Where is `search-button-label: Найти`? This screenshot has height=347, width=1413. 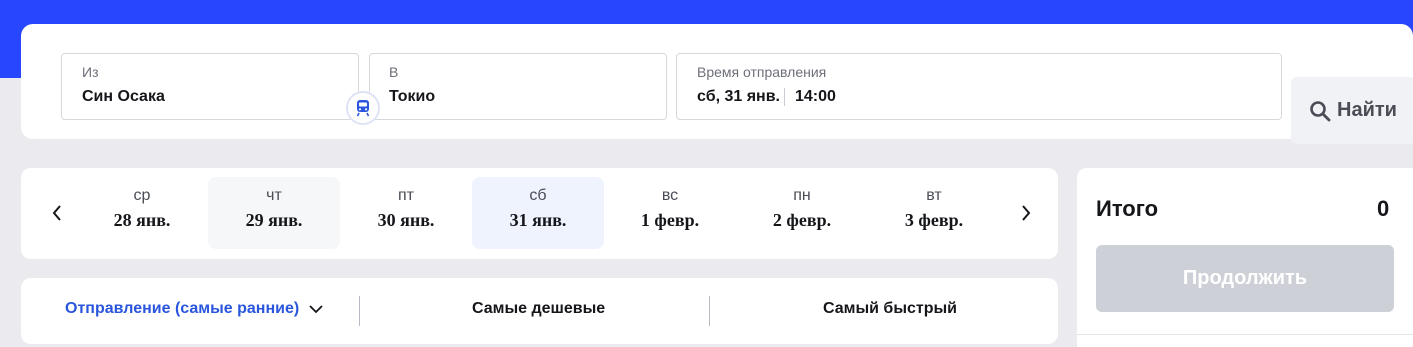 search-button-label: Найти is located at coordinates (1367, 110).